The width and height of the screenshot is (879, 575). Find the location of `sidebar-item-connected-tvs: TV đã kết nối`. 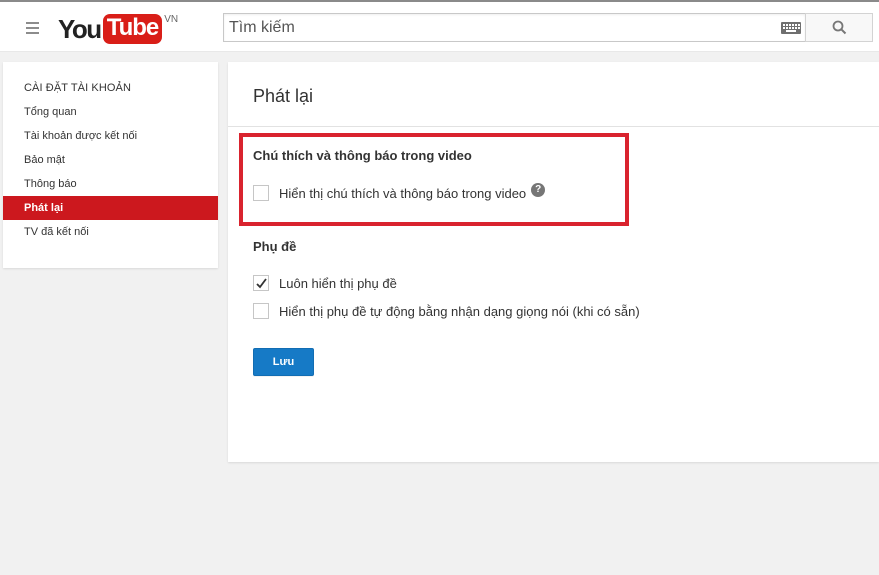

sidebar-item-connected-tvs: TV đã kết nối is located at coordinates (110, 232).